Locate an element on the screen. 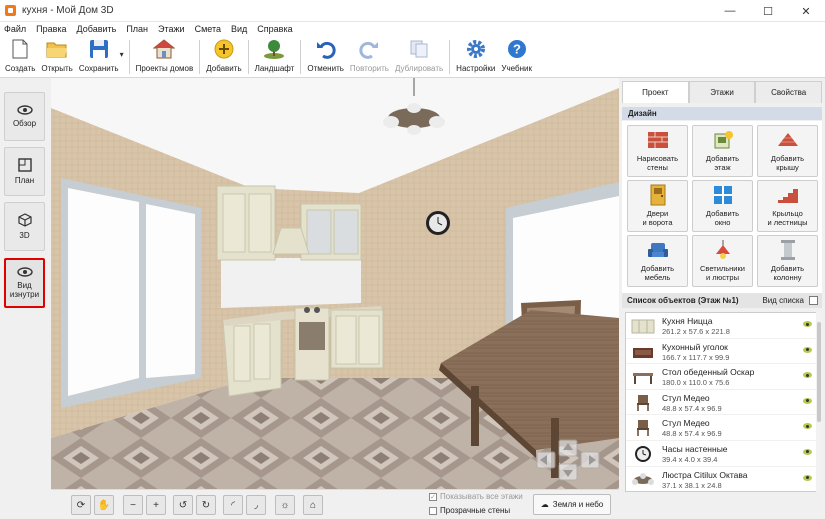 Image resolution: width=825 pixels, height=519 pixels. panel-tabs: Проект Этажи Свойства is located at coordinates (722, 92).